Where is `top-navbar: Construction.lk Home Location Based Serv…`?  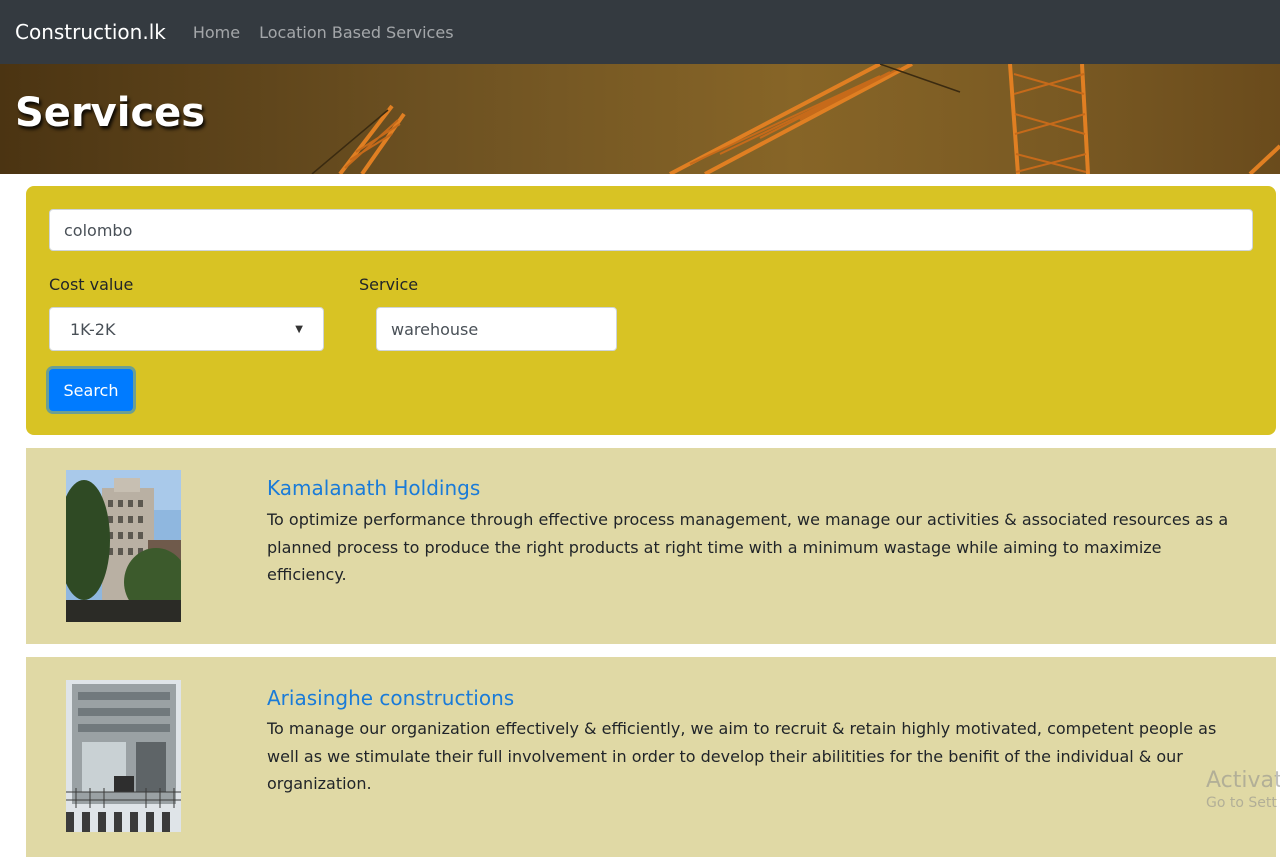
top-navbar: Construction.lk Home Location Based Serv… is located at coordinates (640, 32).